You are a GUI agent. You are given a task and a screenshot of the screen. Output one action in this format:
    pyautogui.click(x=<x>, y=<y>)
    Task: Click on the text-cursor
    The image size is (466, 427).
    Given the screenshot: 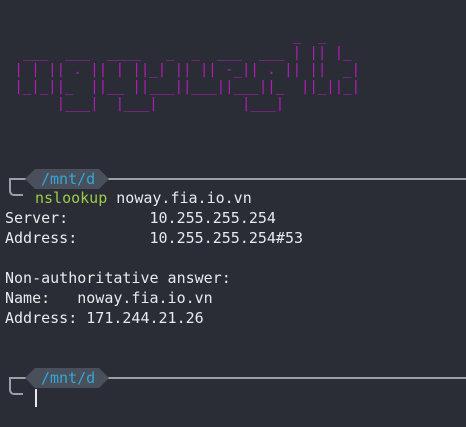 What is the action you would take?
    pyautogui.click(x=36, y=398)
    